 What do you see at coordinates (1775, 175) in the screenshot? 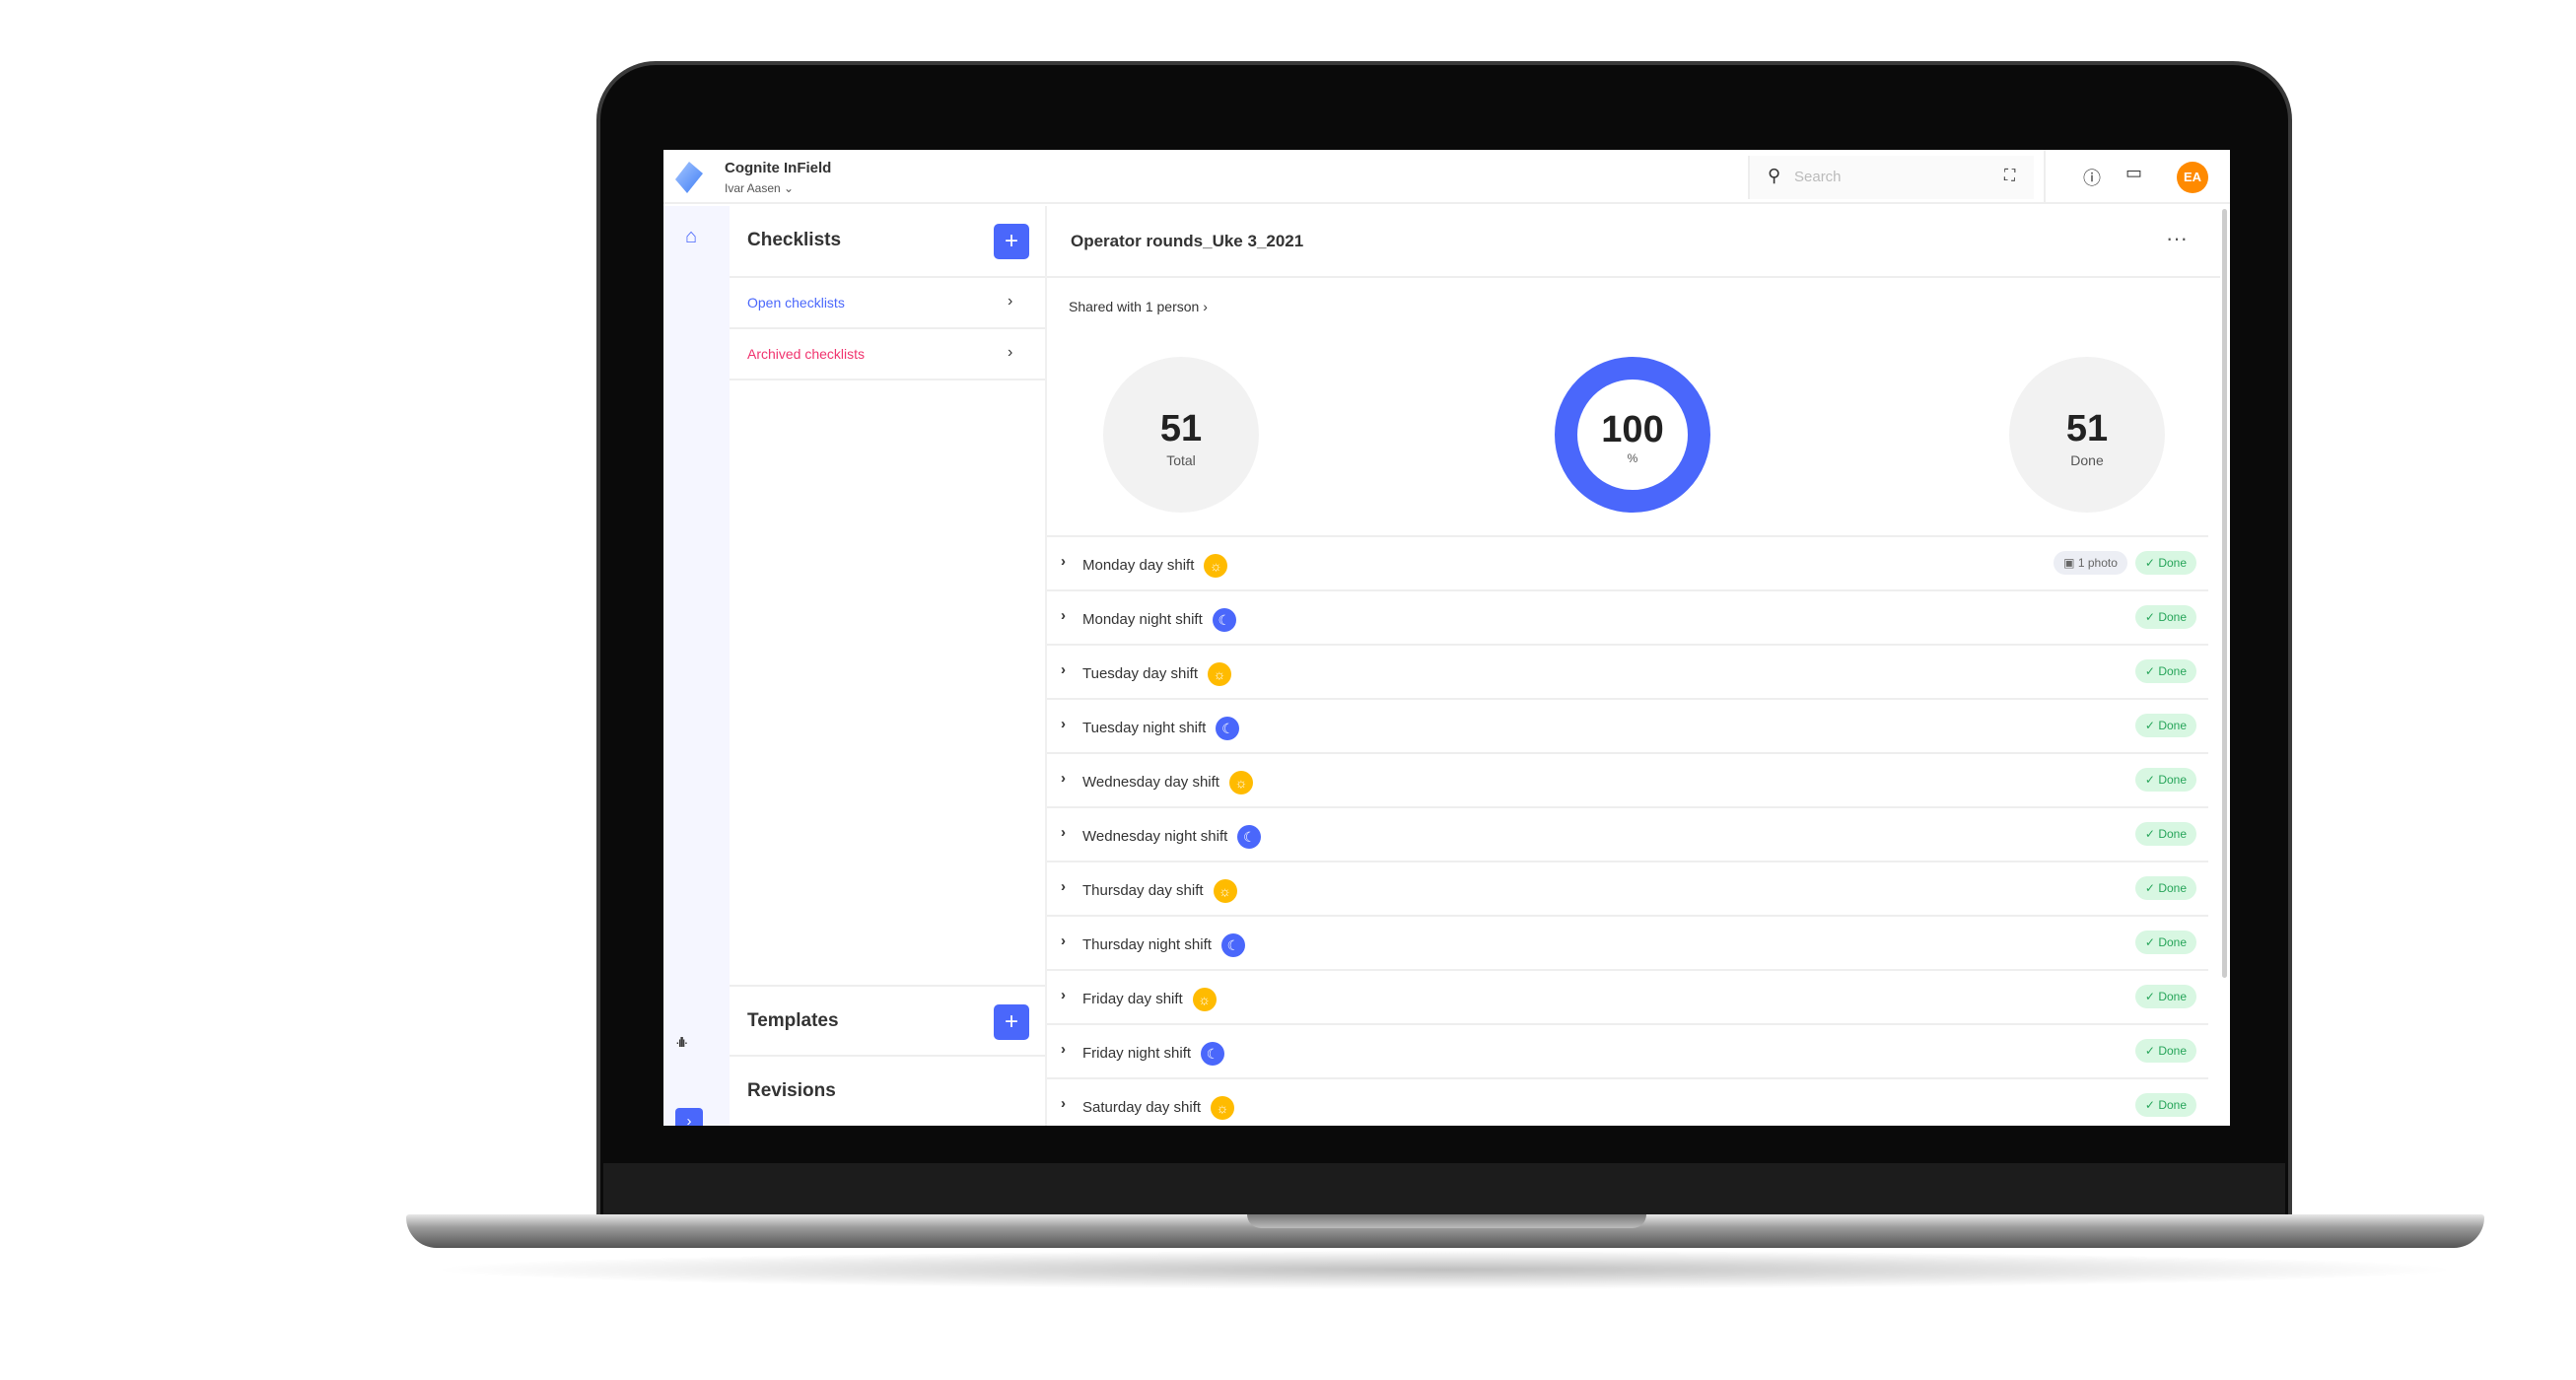
I see `search-icon: ⚲` at bounding box center [1775, 175].